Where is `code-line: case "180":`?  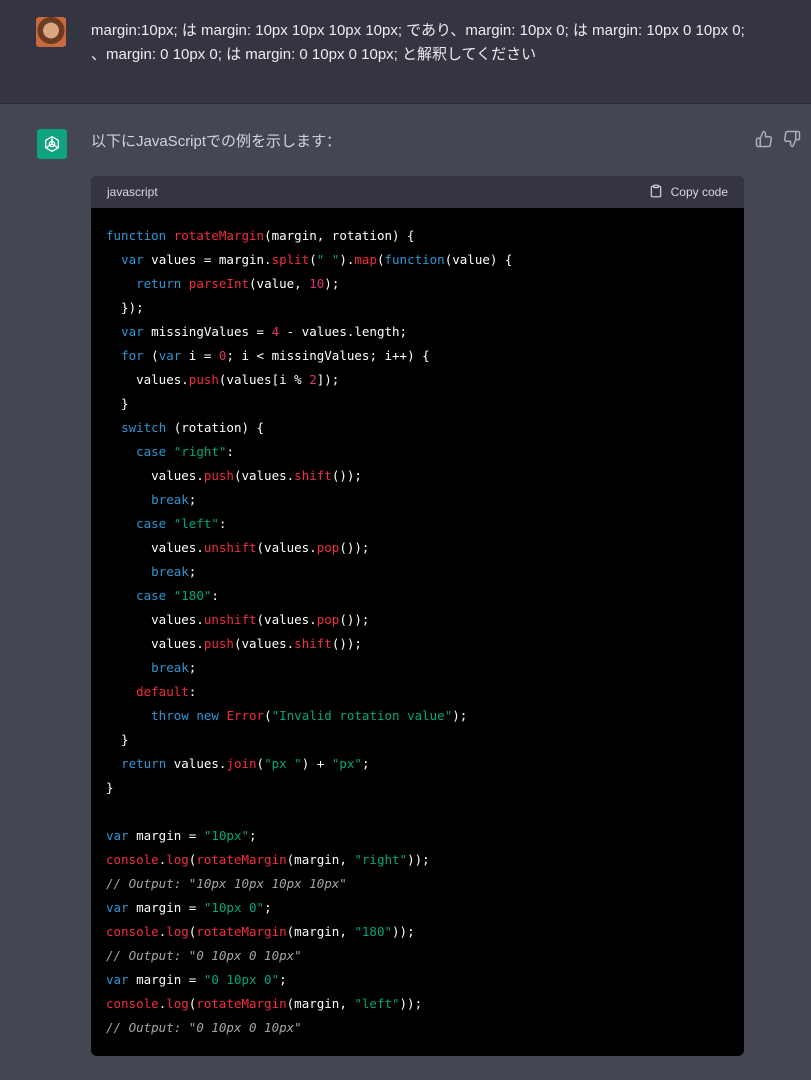
code-line: case "180": is located at coordinates (162, 595).